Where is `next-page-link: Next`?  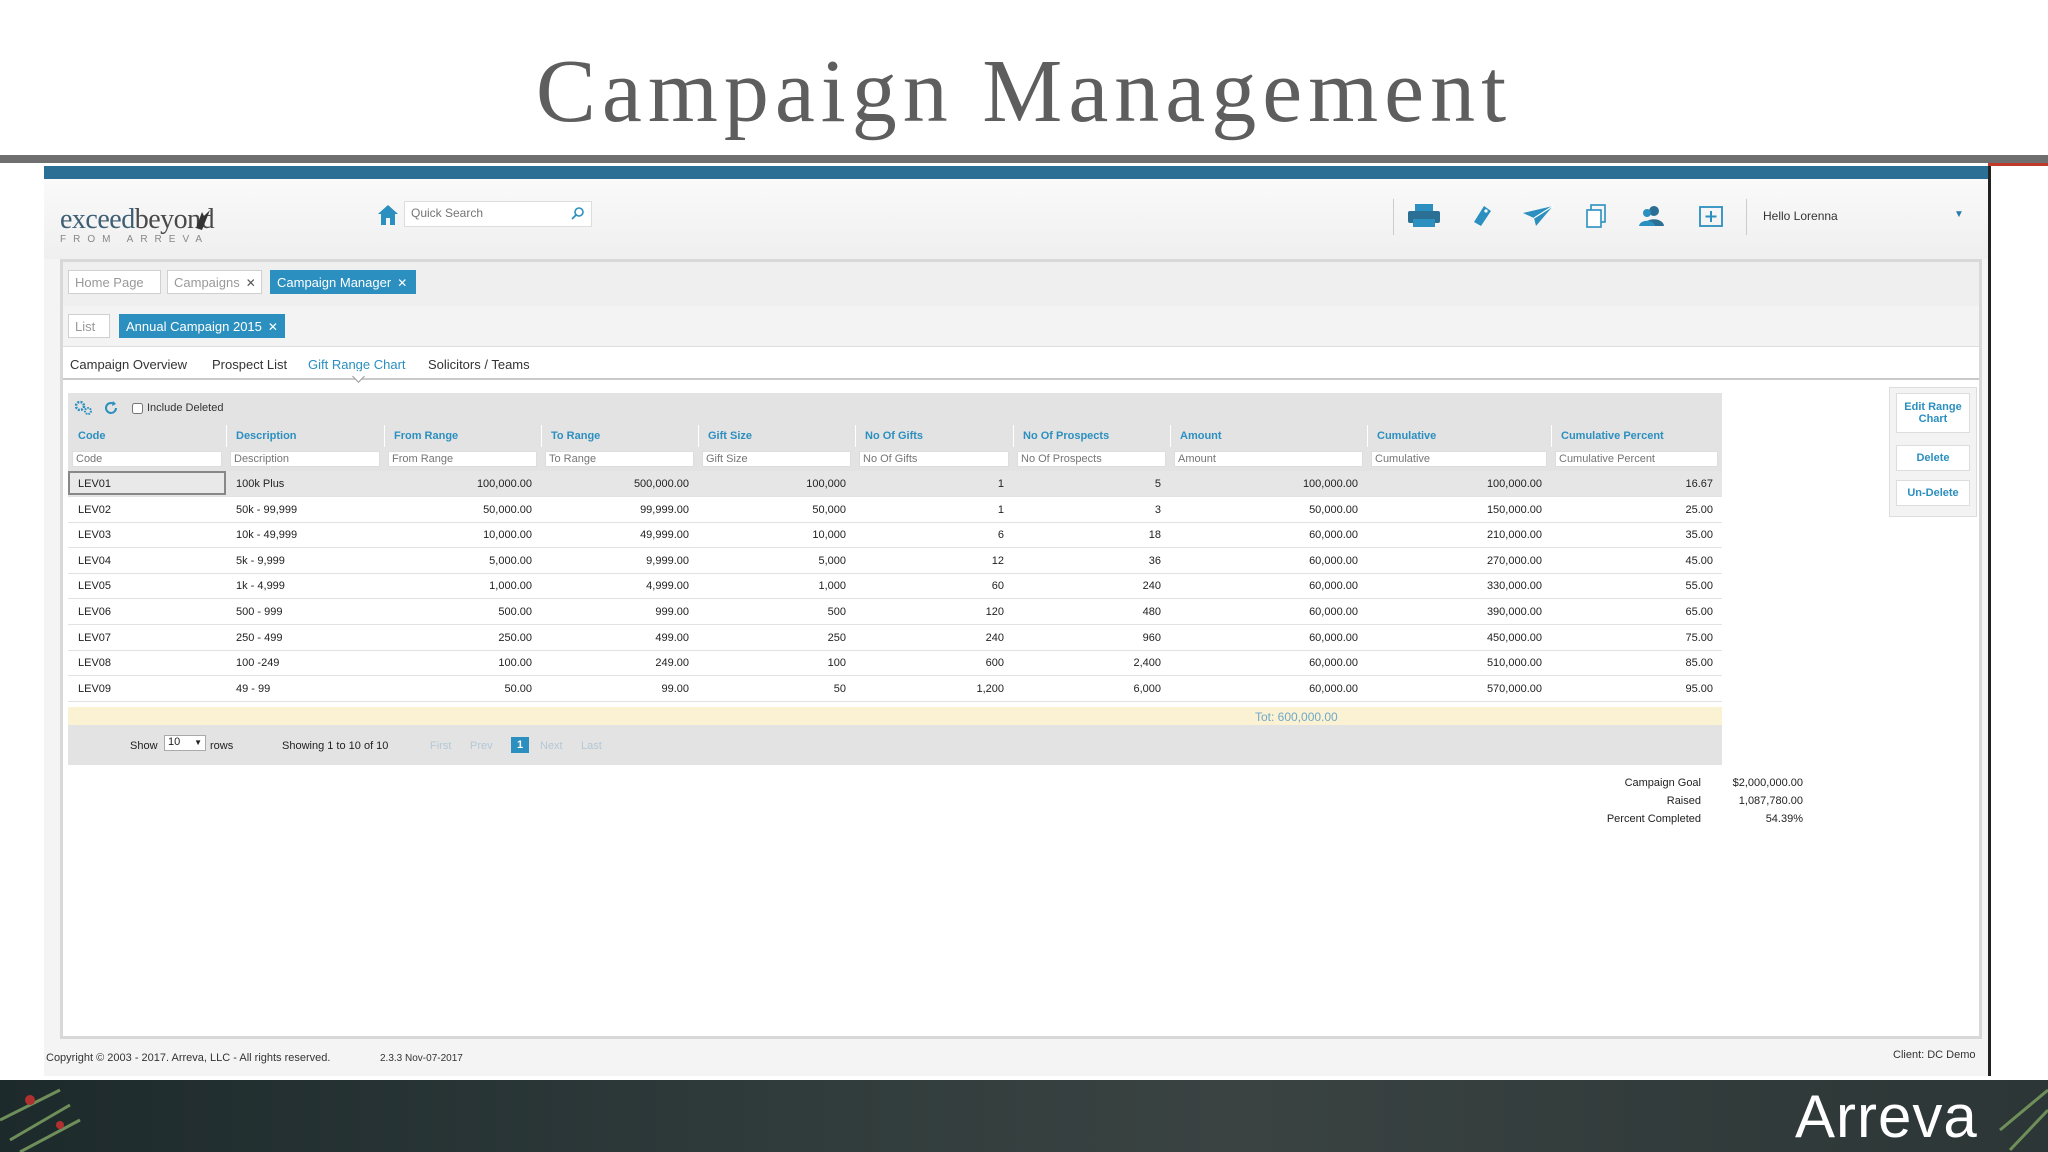 next-page-link: Next is located at coordinates (551, 746).